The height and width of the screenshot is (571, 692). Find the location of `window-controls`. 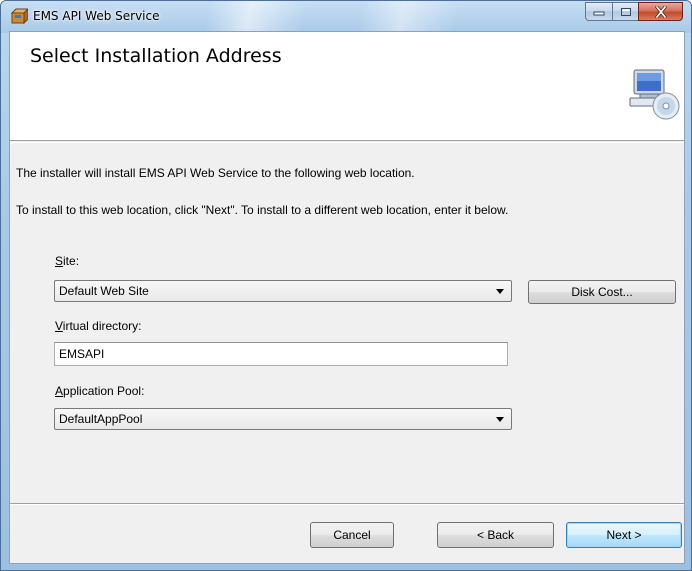

window-controls is located at coordinates (634, 11).